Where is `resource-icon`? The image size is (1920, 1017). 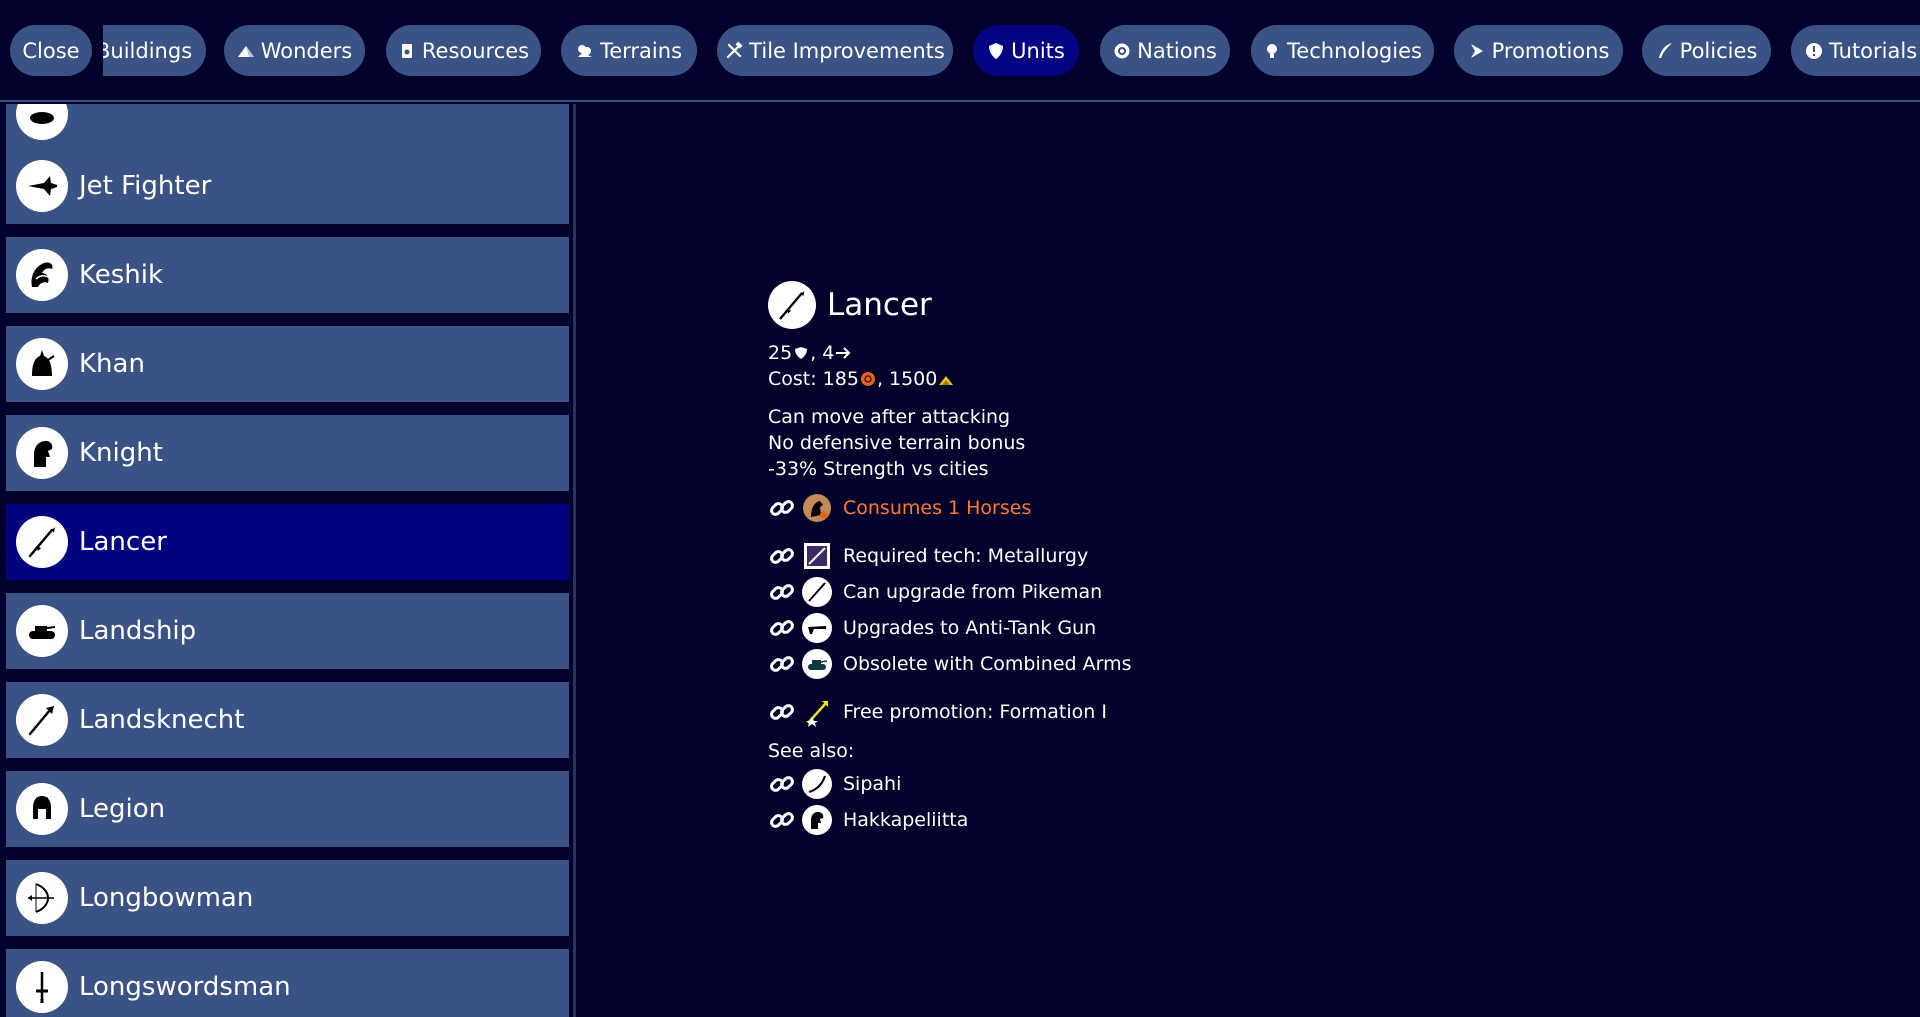 resource-icon is located at coordinates (407, 51).